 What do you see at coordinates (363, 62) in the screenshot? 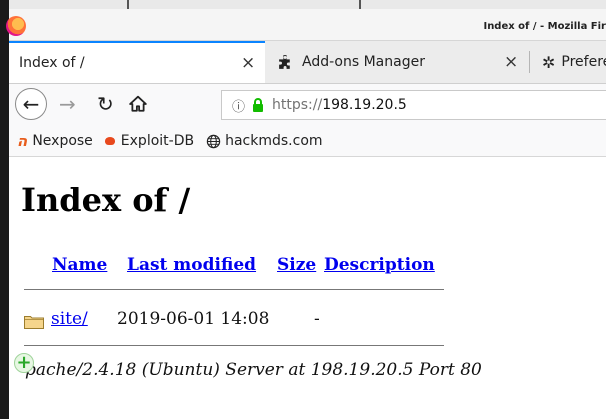
I see `tab-label: Add-ons Manager` at bounding box center [363, 62].